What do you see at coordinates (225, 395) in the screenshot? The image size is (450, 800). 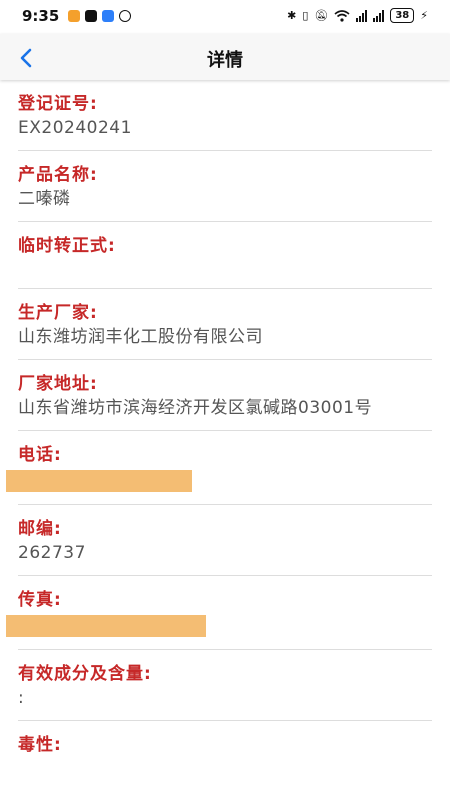 I see `field-manufacturer-address: 厂家地址: 山东省潍坊市滨海经济开发区氯碱路03001号` at bounding box center [225, 395].